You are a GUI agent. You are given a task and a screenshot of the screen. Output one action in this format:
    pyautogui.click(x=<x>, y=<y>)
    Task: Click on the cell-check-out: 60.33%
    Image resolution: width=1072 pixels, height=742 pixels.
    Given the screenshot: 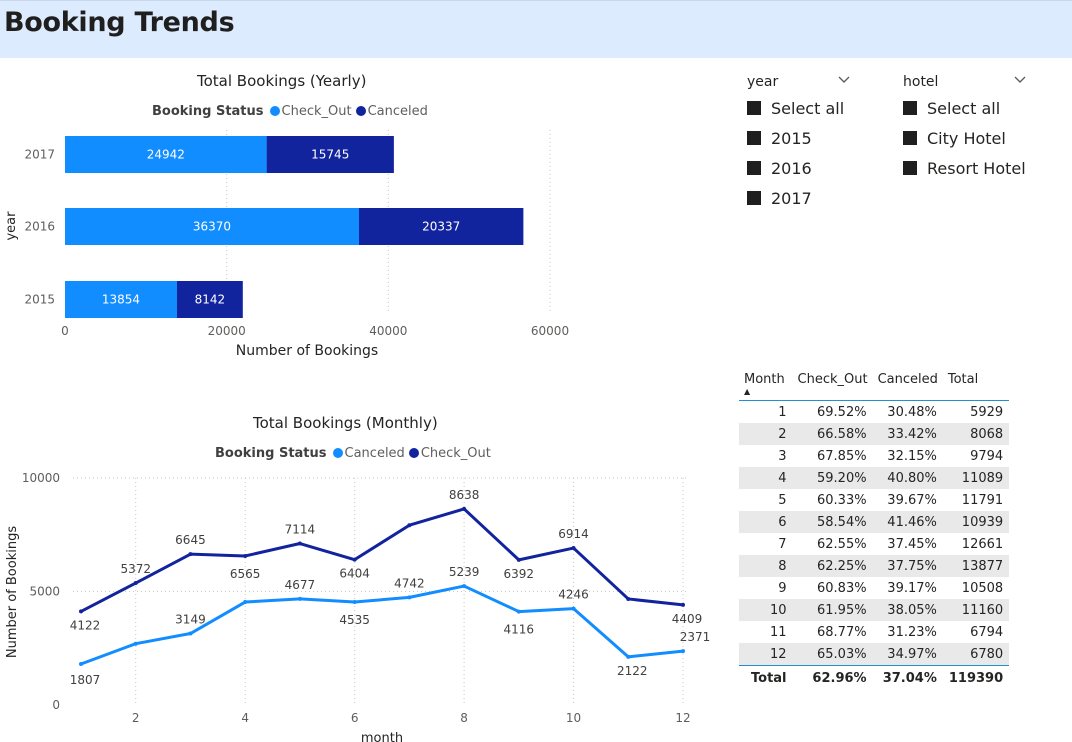 What is the action you would take?
    pyautogui.click(x=842, y=500)
    